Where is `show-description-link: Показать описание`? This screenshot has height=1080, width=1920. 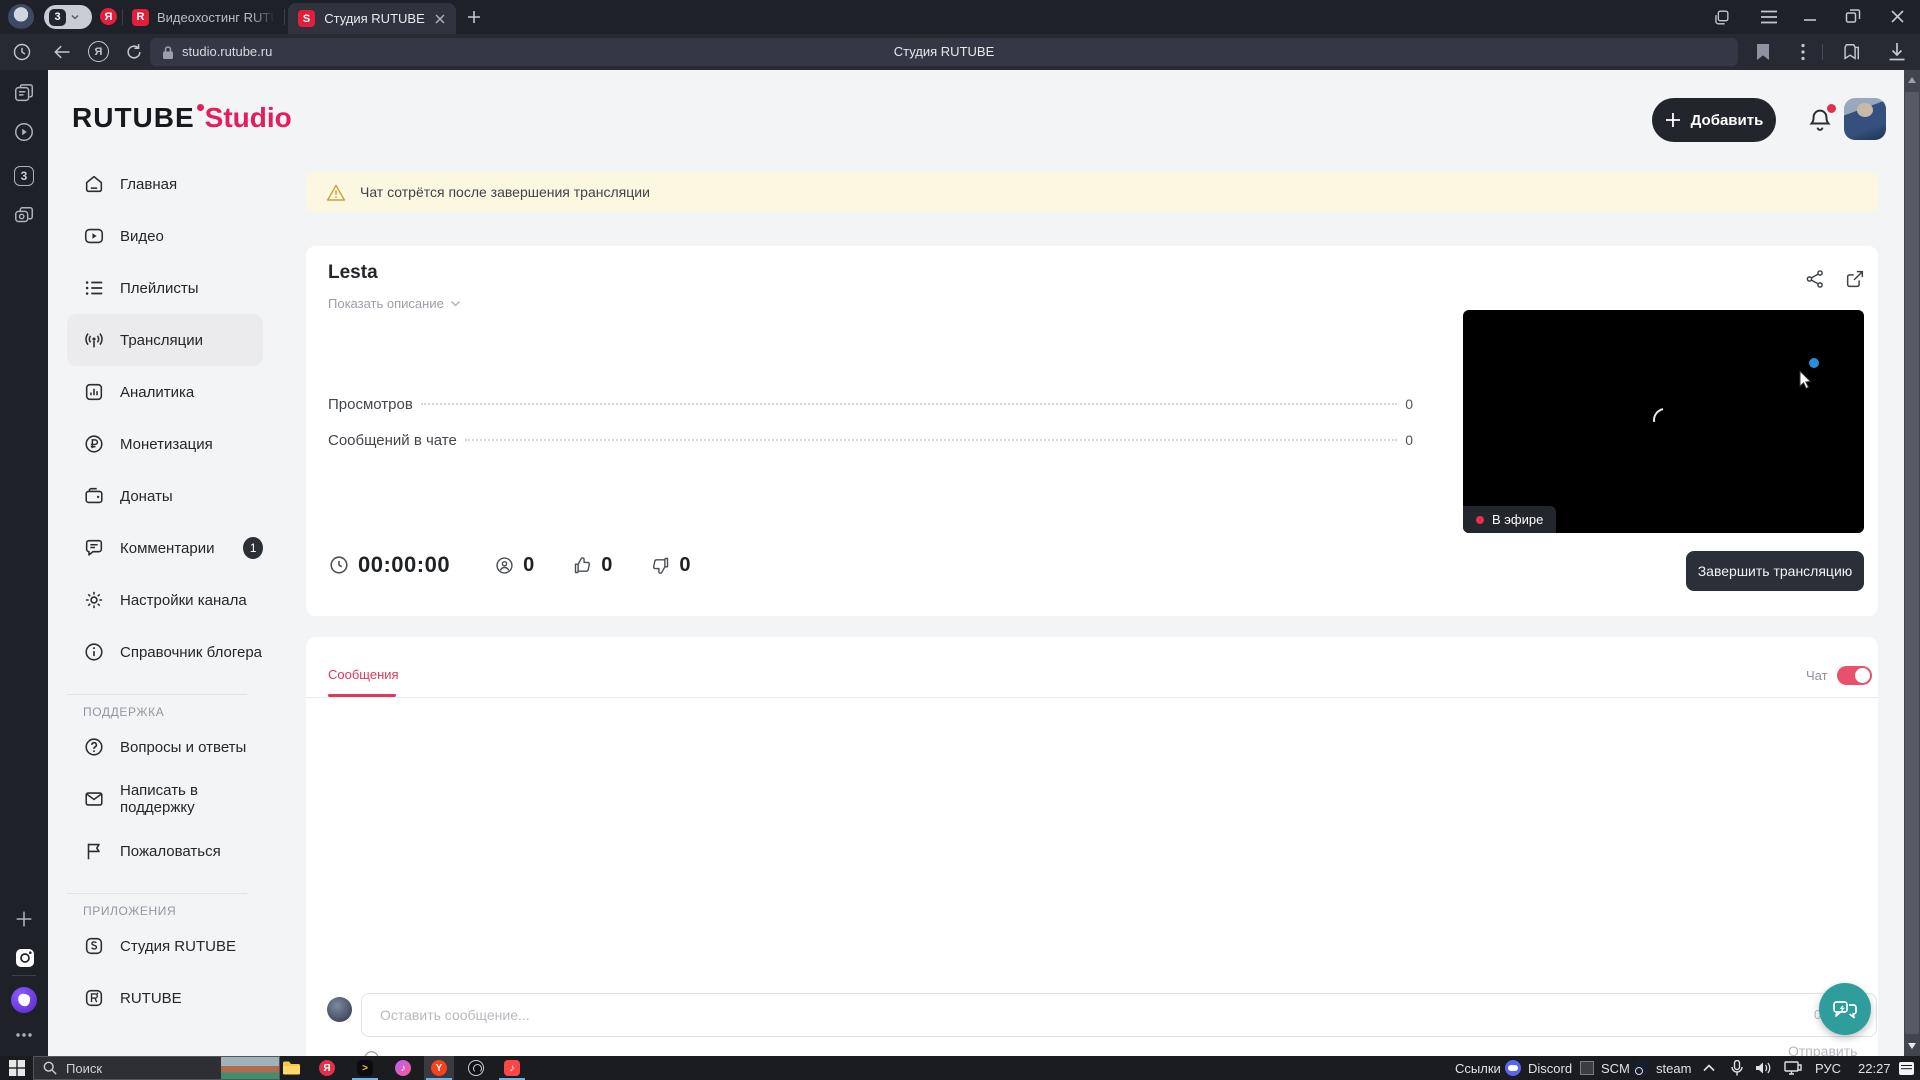 show-description-link: Показать описание is located at coordinates (394, 303).